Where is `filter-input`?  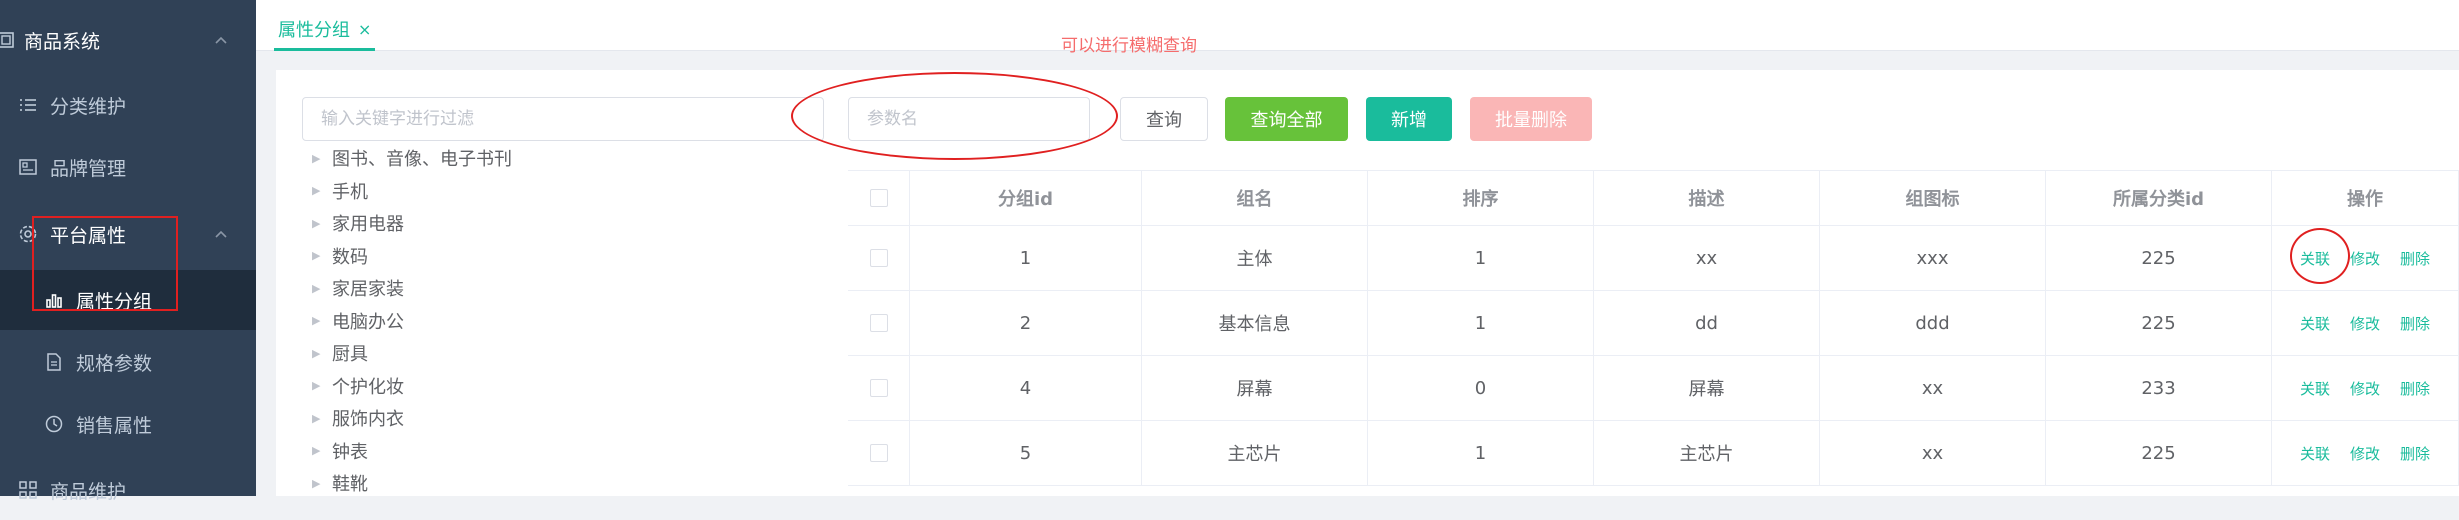 filter-input is located at coordinates (563, 119).